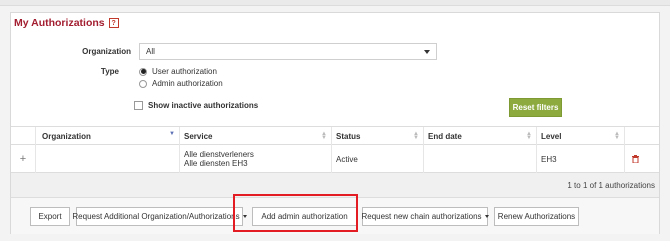 The image size is (670, 241). Describe the element at coordinates (108, 136) in the screenshot. I see `column-header-organization: Organization ▼` at that location.